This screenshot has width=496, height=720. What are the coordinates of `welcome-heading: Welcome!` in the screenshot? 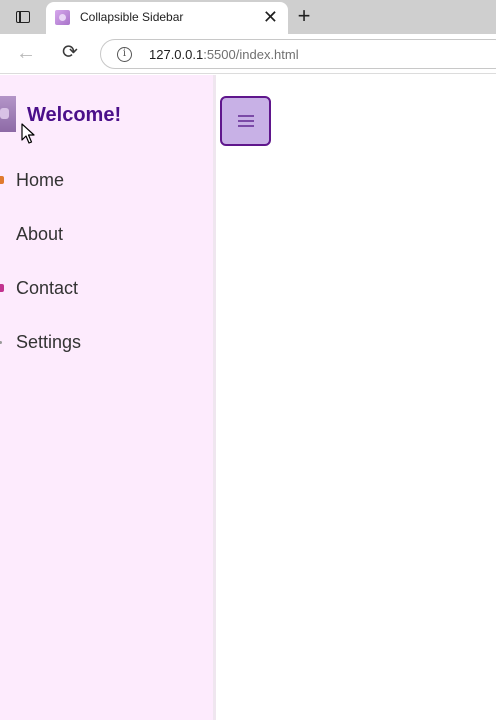 It's located at (74, 115).